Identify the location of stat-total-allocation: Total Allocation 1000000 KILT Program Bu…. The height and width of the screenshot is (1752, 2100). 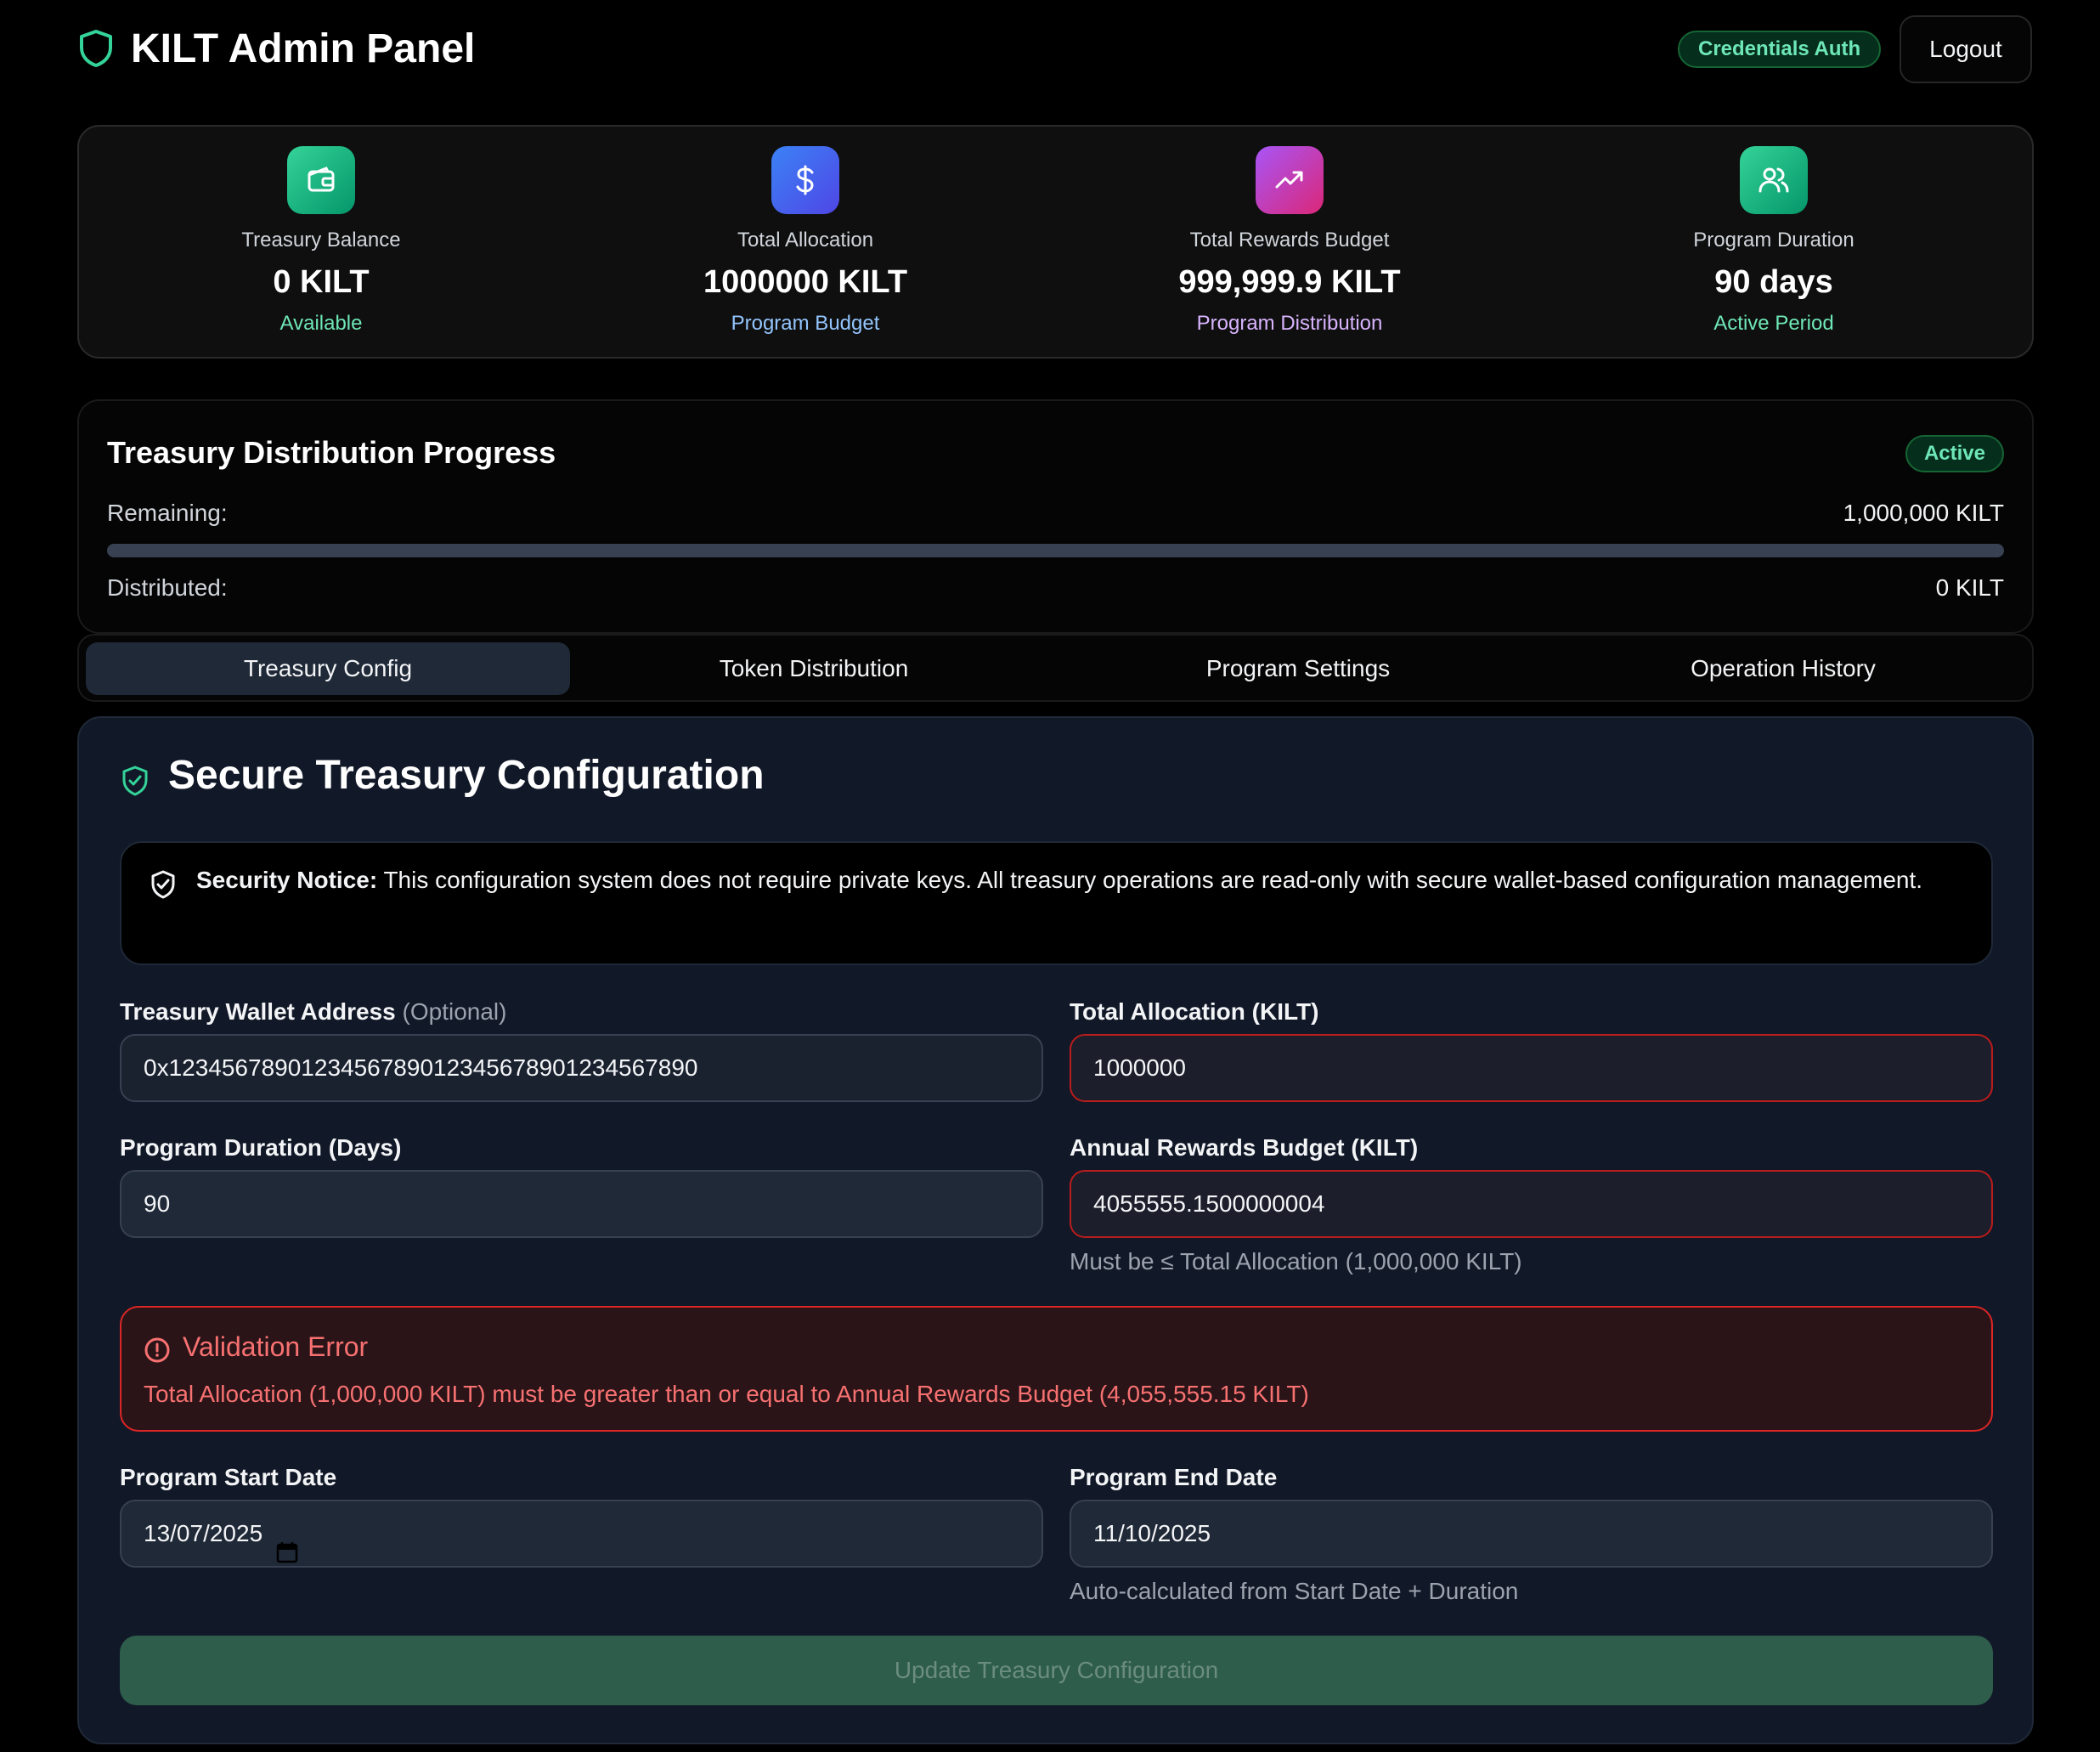
(805, 243).